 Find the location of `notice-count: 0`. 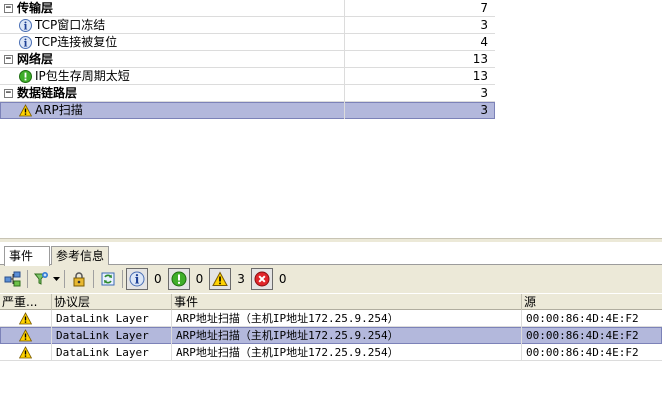

notice-count: 0 is located at coordinates (199, 279).